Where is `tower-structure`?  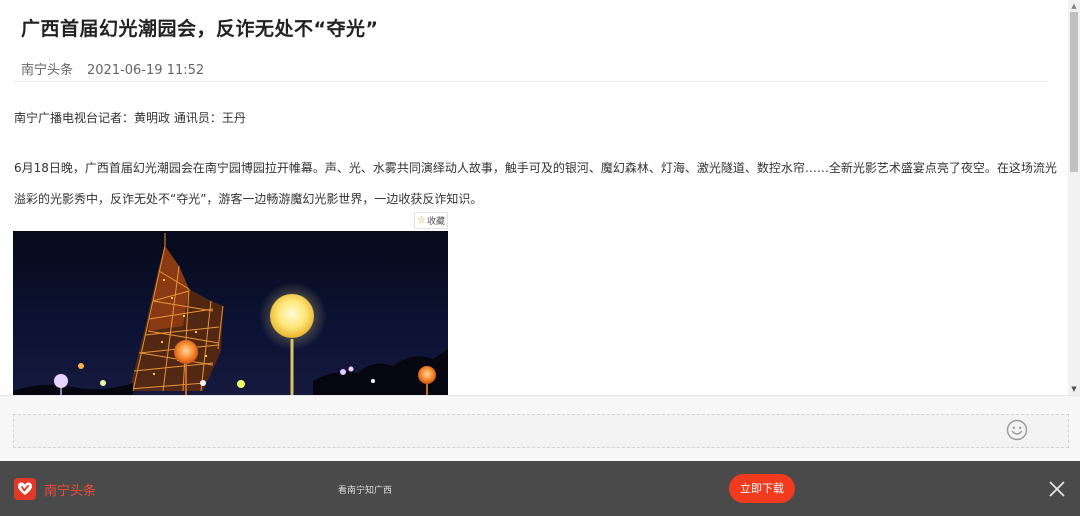 tower-structure is located at coordinates (176, 312).